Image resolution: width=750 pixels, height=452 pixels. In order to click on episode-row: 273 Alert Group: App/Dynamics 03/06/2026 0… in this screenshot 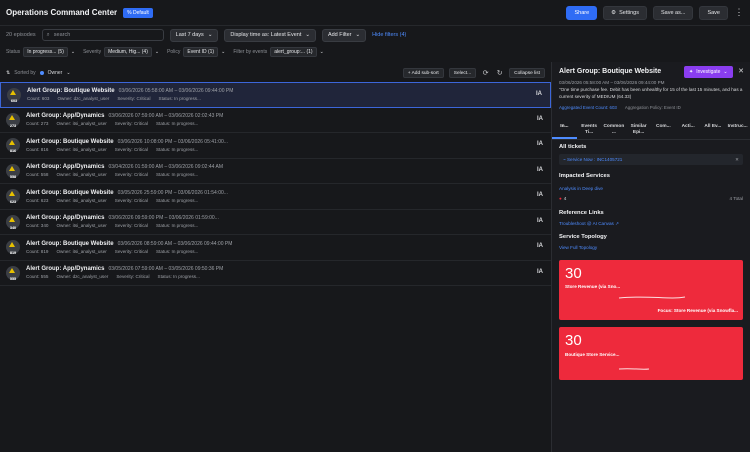, I will do `click(275, 120)`.